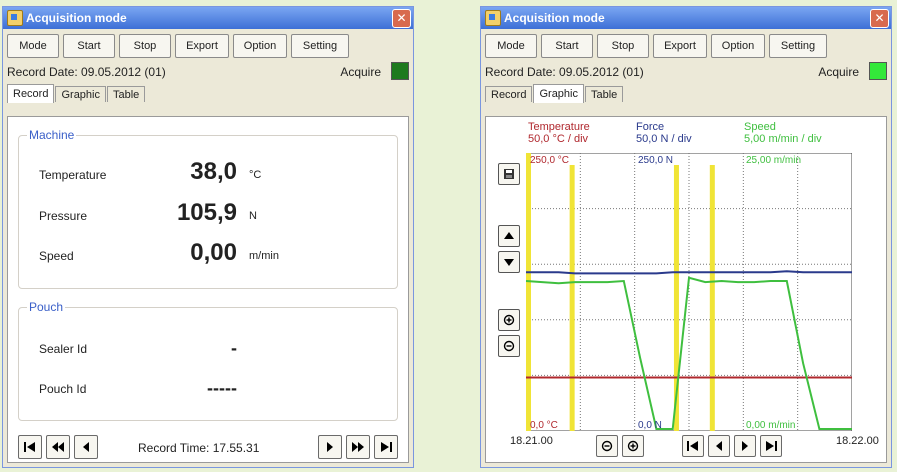 Image resolution: width=897 pixels, height=472 pixels. I want to click on speed-value: 0,00, so click(213, 252).